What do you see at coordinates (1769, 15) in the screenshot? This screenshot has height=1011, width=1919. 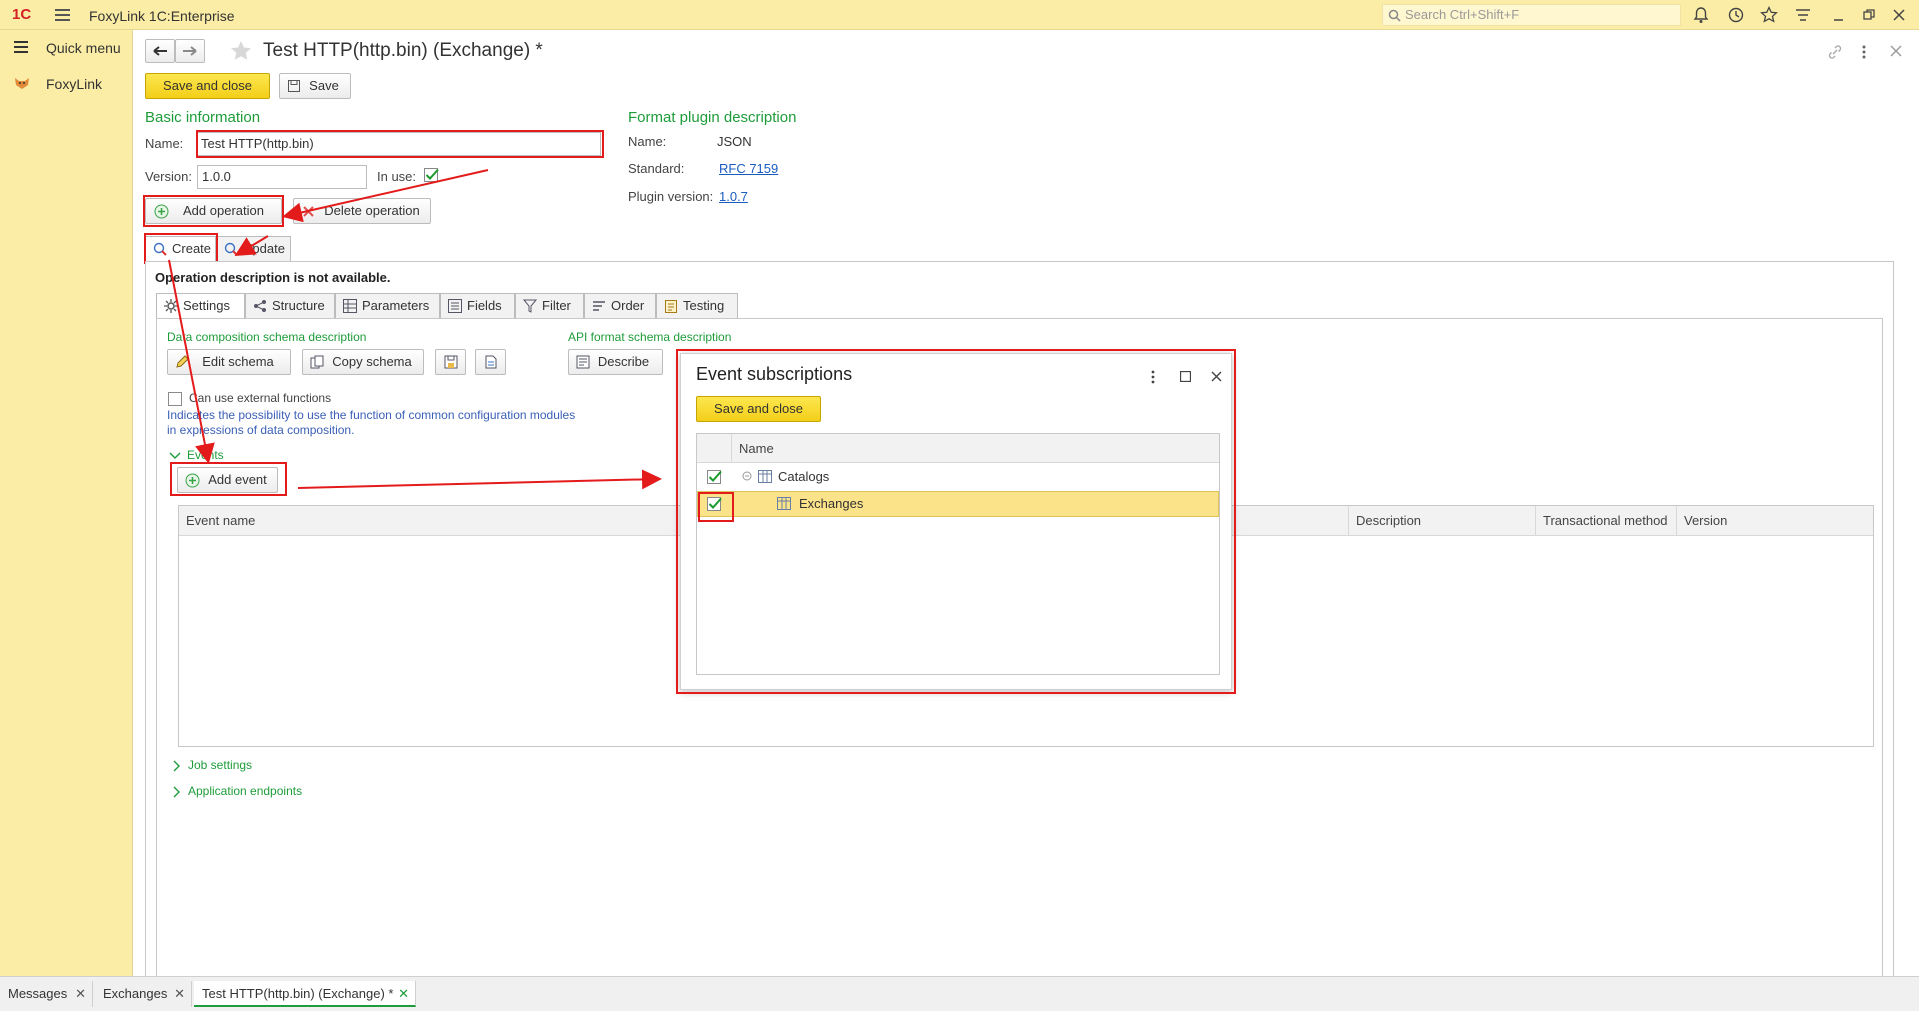 I see `star-icon` at bounding box center [1769, 15].